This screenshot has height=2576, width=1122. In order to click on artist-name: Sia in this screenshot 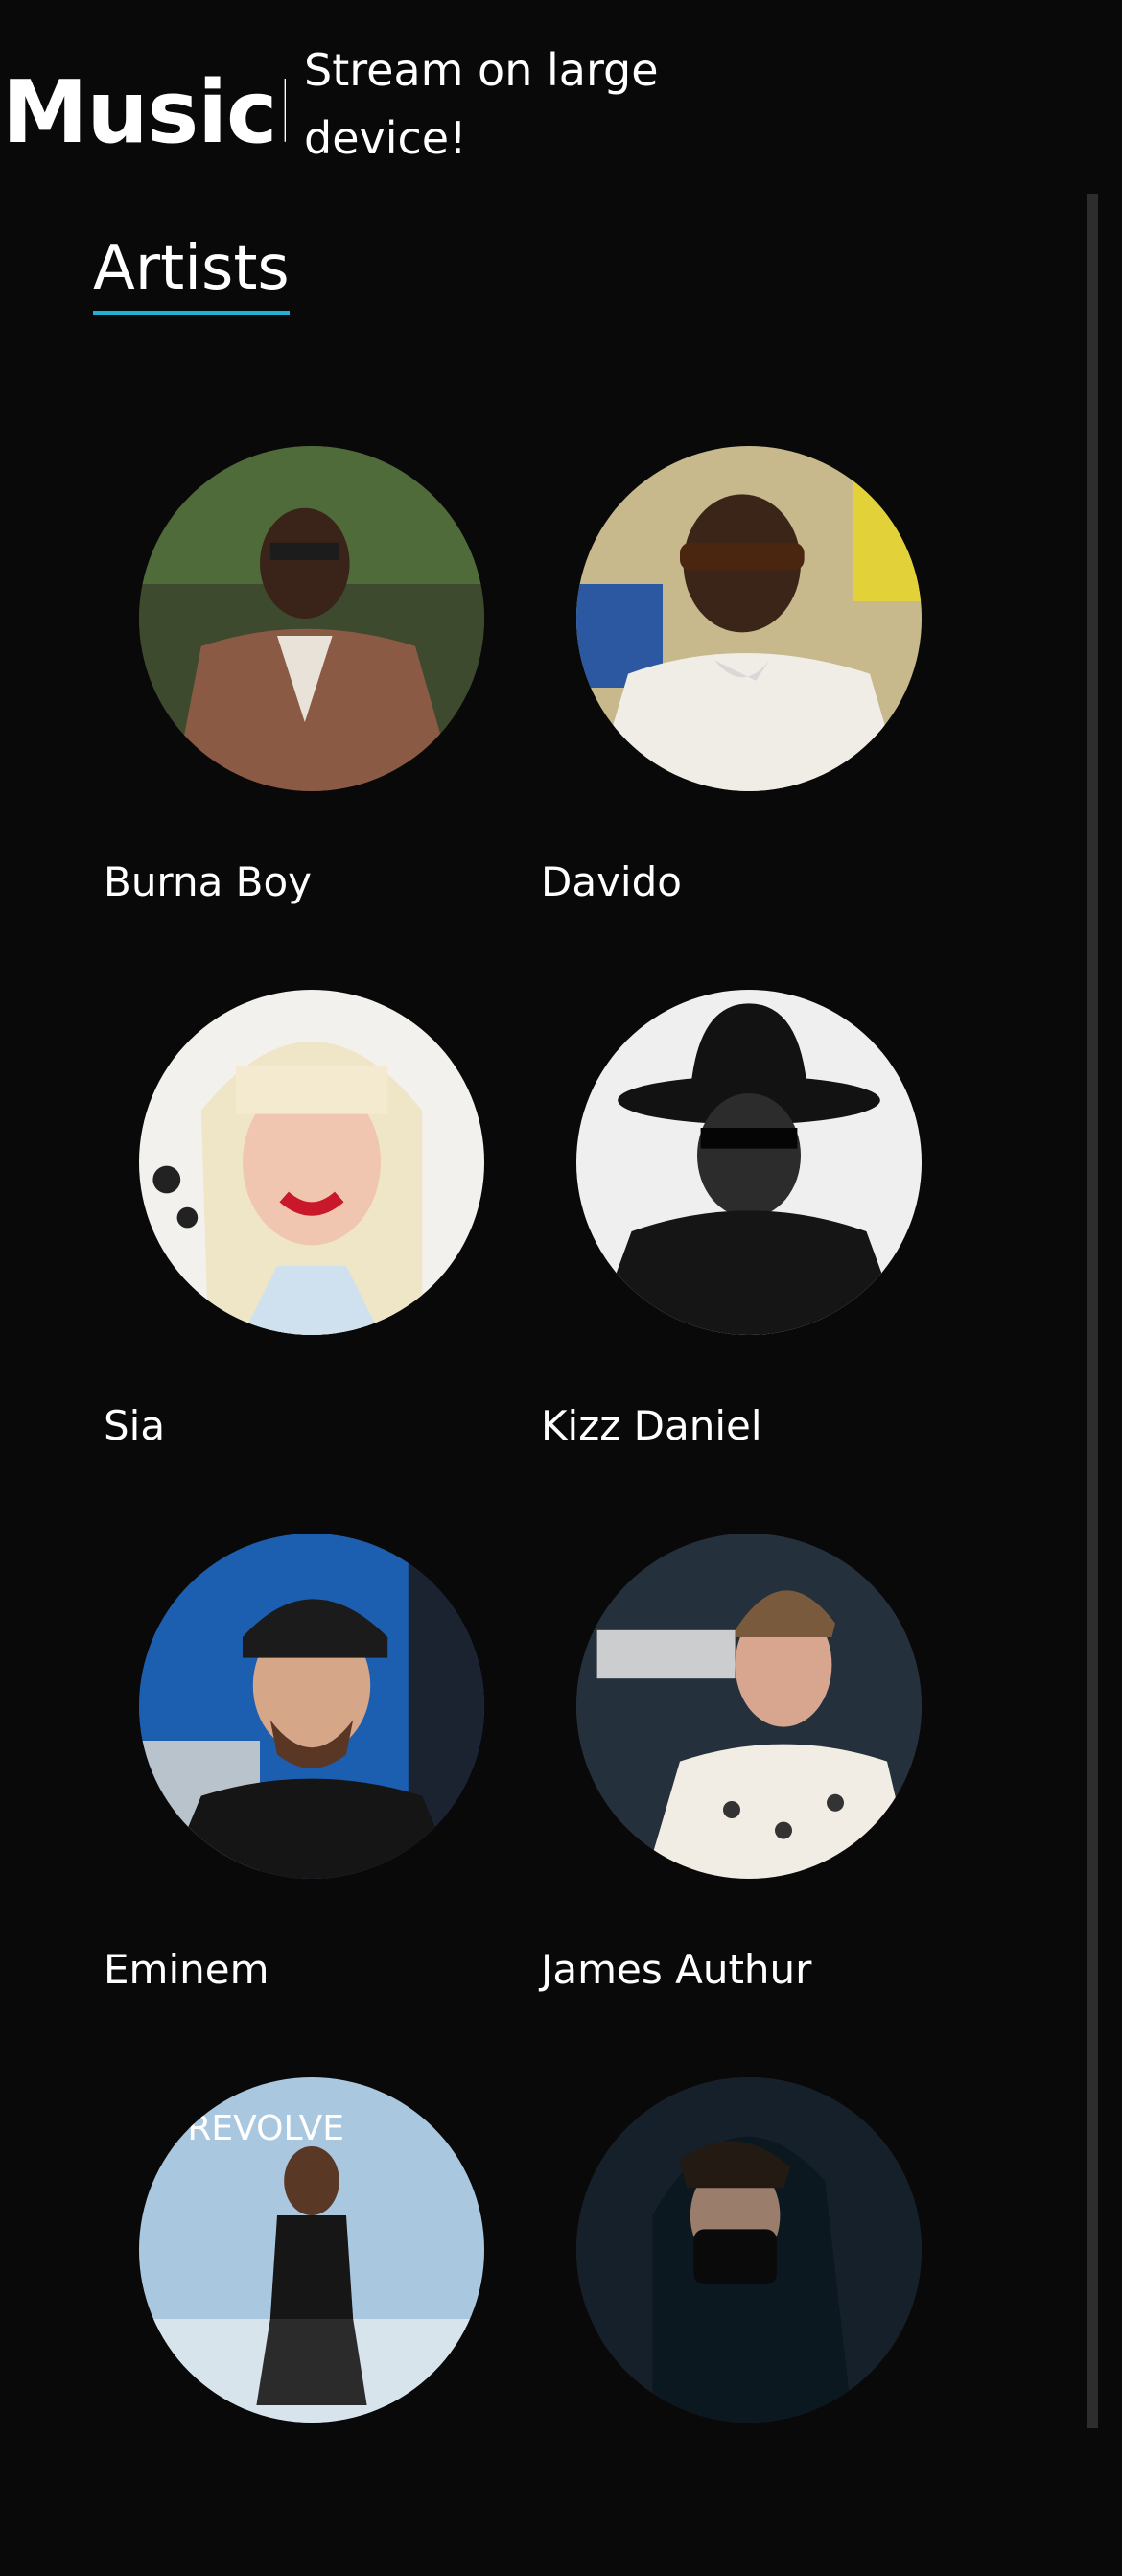, I will do `click(134, 1425)`.